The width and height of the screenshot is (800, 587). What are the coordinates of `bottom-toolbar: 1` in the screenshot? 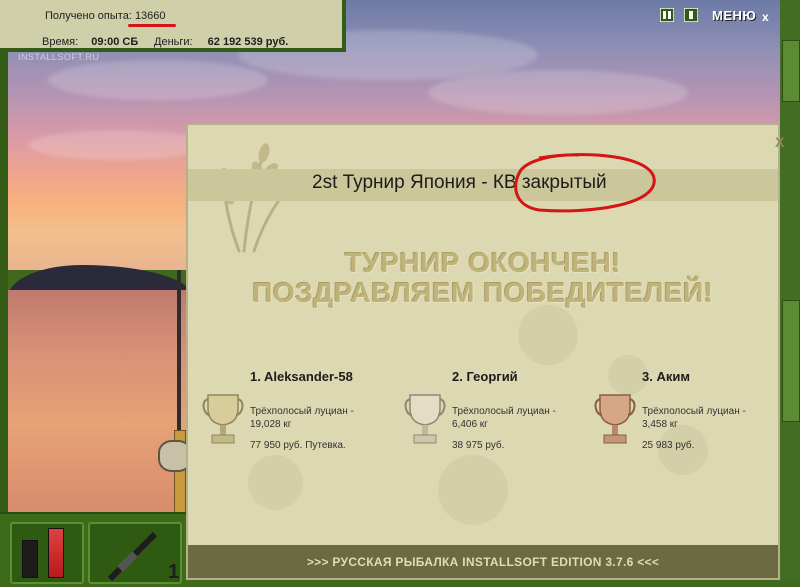 It's located at (93, 548).